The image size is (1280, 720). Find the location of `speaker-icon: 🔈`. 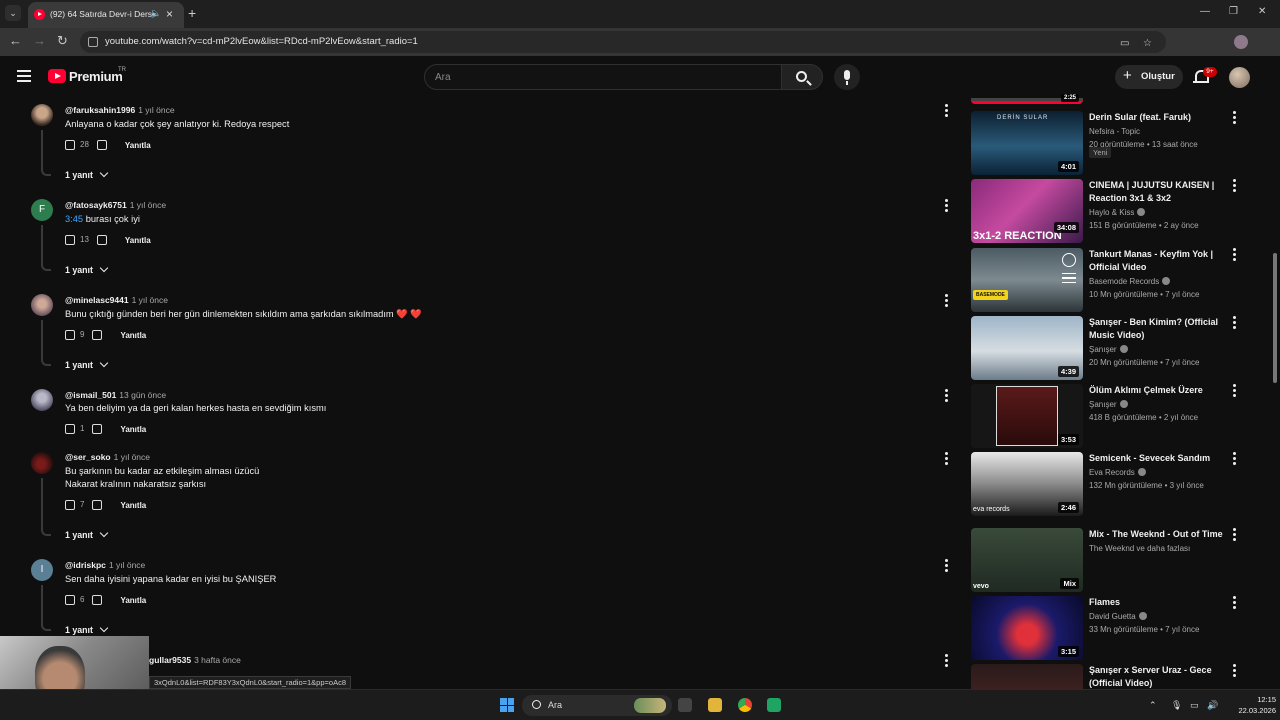

speaker-icon: 🔈 is located at coordinates (155, 13).